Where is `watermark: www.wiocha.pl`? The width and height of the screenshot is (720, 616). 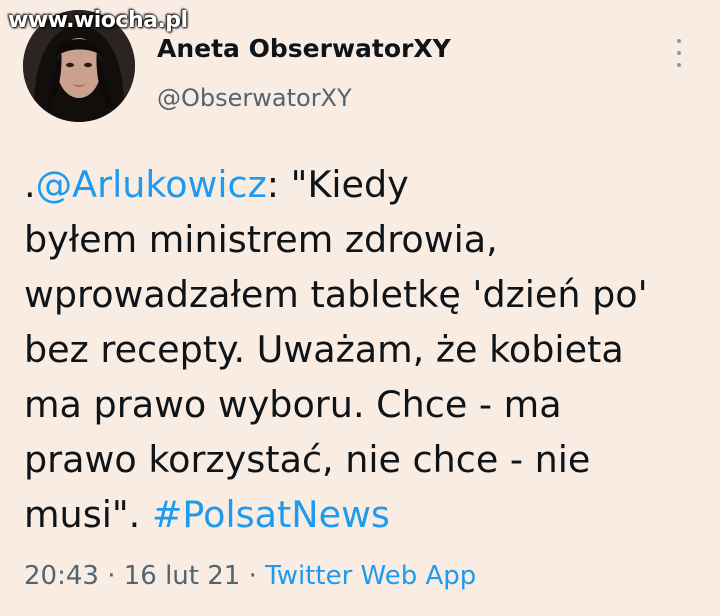
watermark: www.wiocha.pl is located at coordinates (98, 20).